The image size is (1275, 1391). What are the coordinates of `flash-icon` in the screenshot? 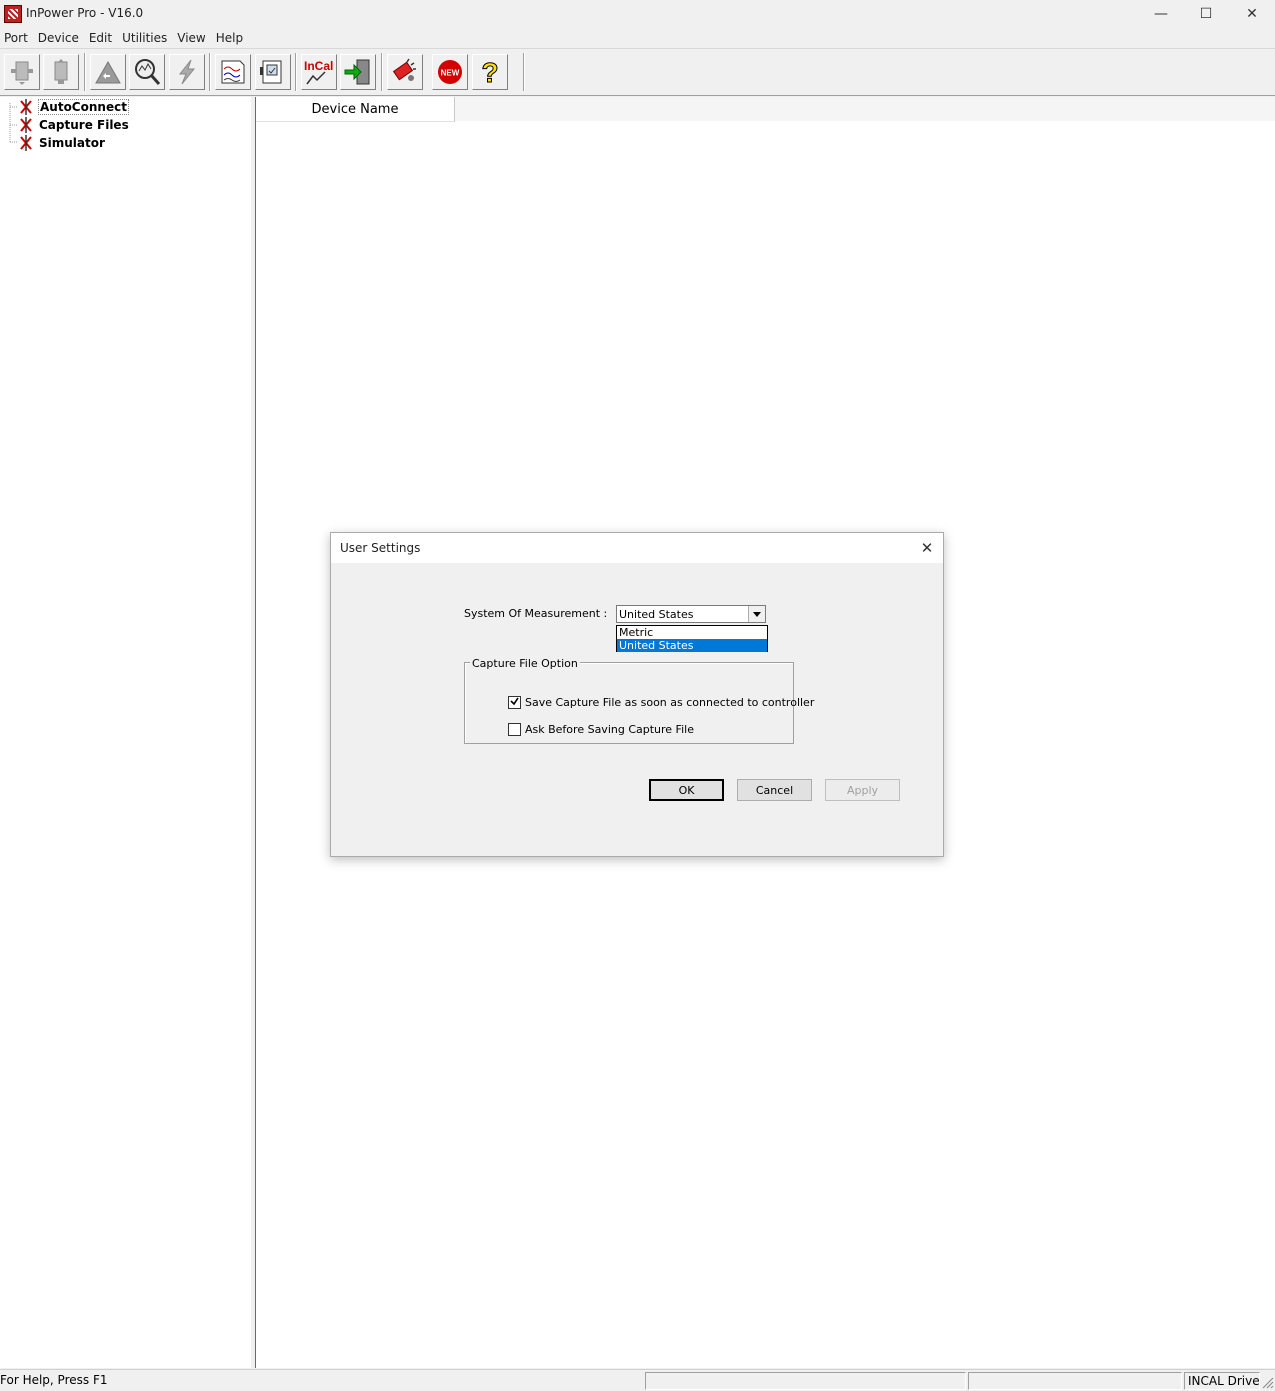 It's located at (187, 72).